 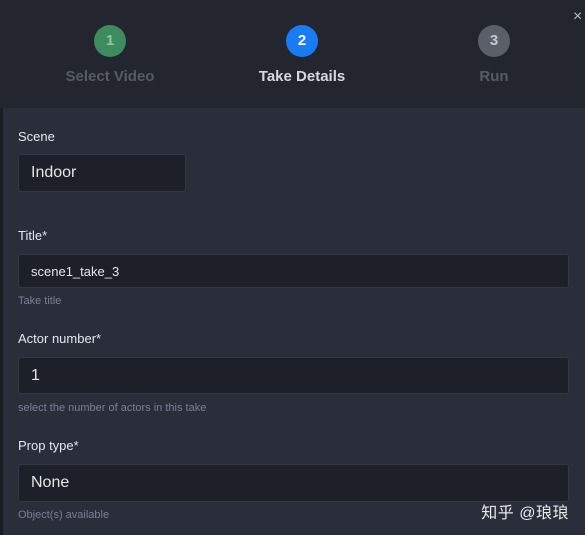 I want to click on scene-label: Scene, so click(x=36, y=136).